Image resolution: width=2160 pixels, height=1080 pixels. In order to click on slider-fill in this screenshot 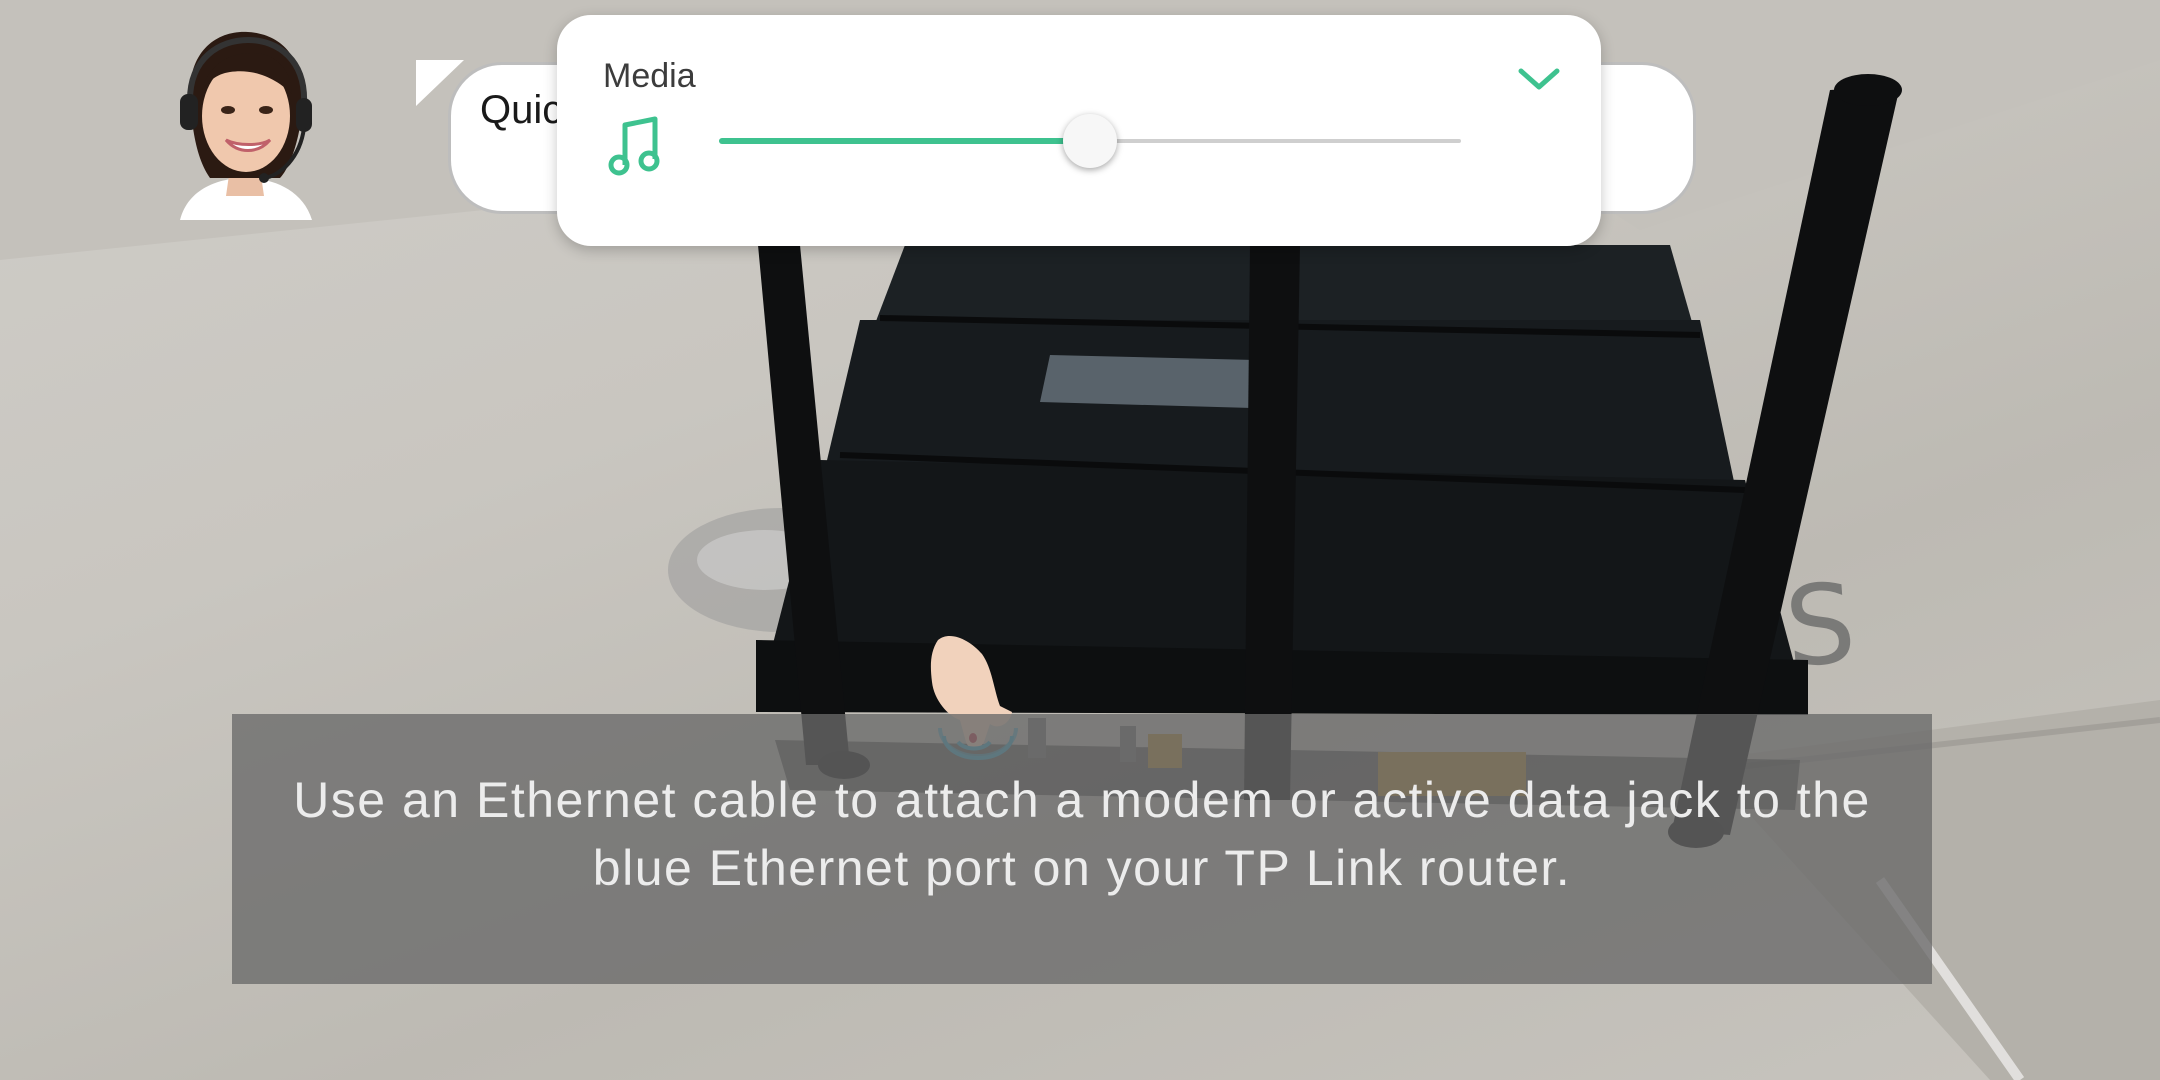, I will do `click(904, 141)`.